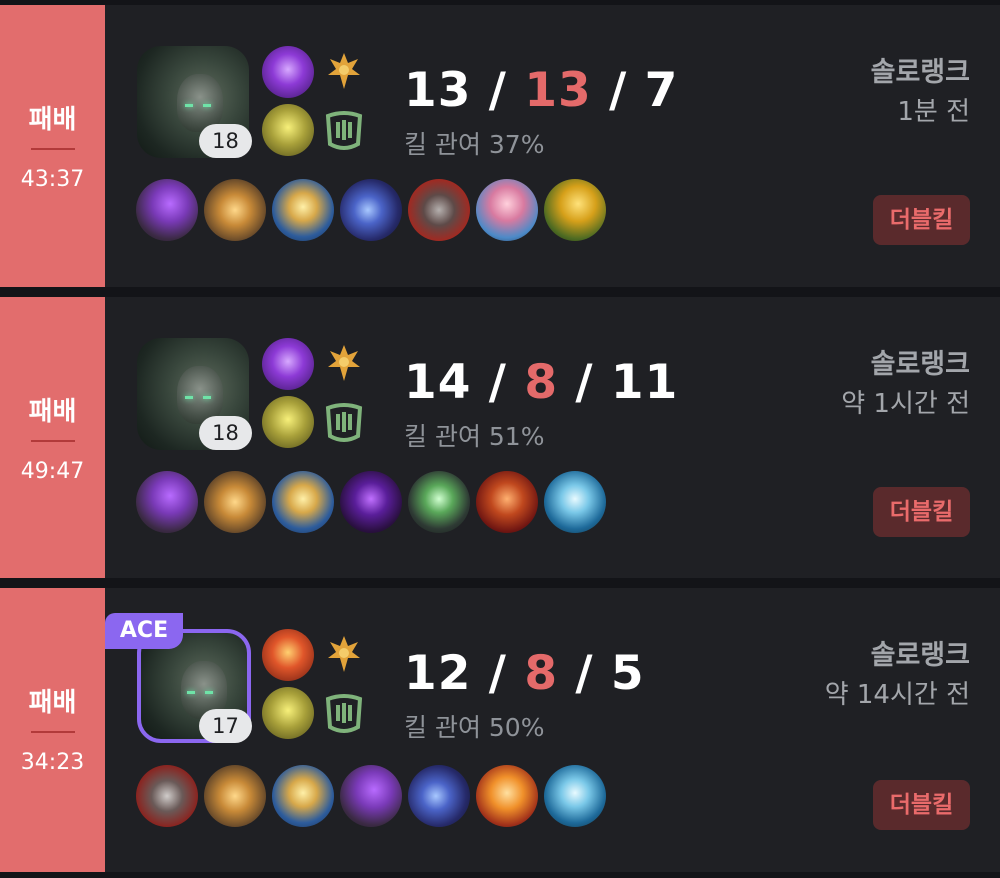 Image resolution: width=1000 pixels, height=878 pixels. Describe the element at coordinates (52, 437) in the screenshot. I see `result-panel: 패배 49:47` at that location.